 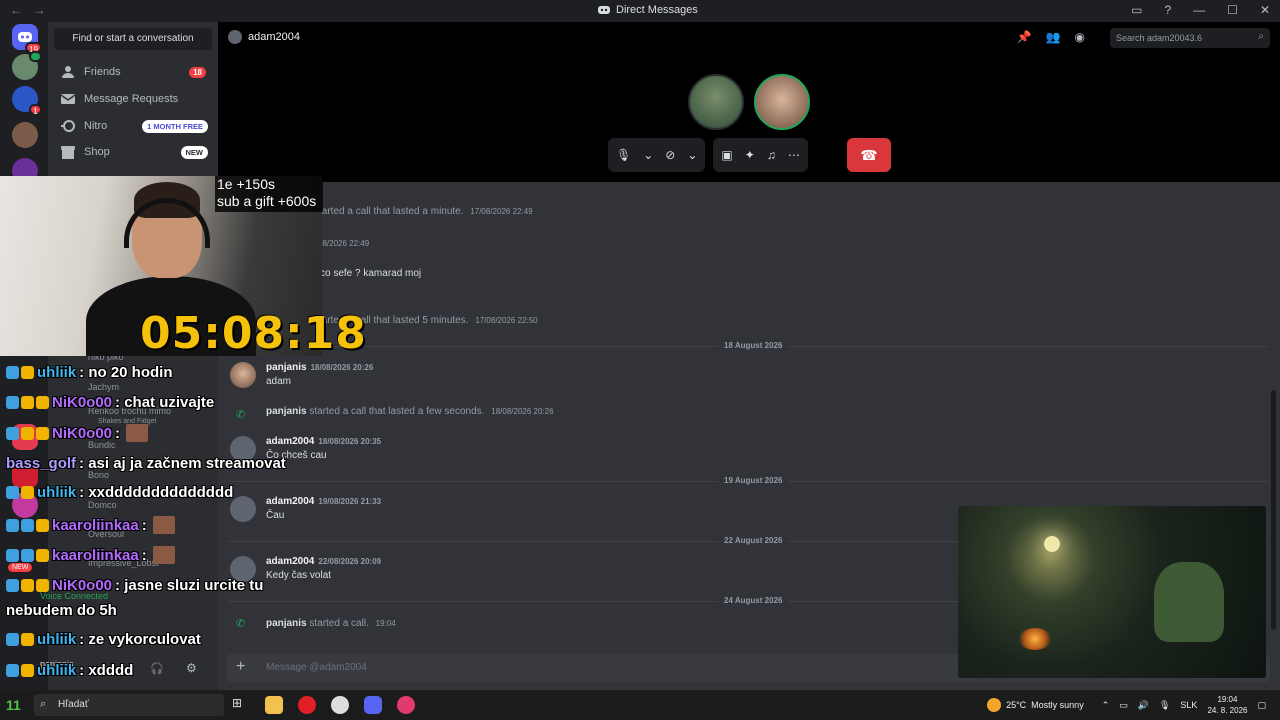 What do you see at coordinates (1273, 510) in the screenshot?
I see `message-scrollbar` at bounding box center [1273, 510].